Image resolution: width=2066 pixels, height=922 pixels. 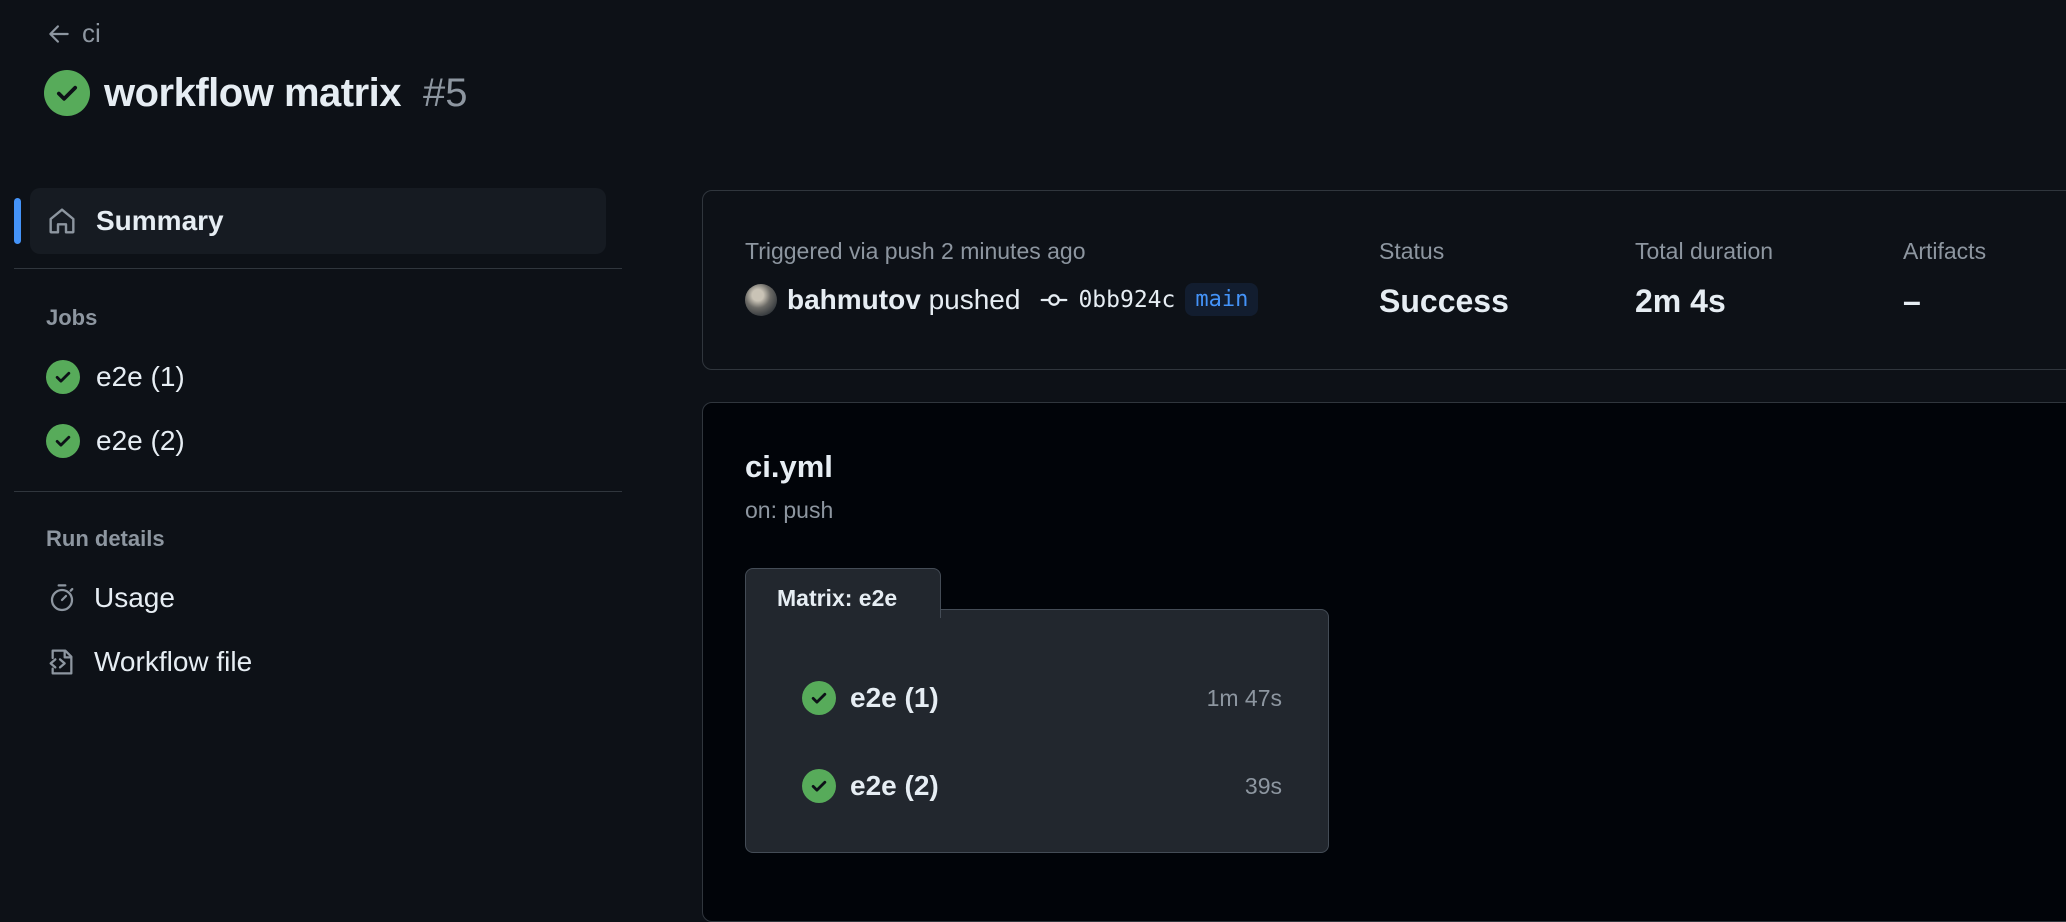 I want to click on artifacts-label: Artifacts, so click(x=1945, y=251).